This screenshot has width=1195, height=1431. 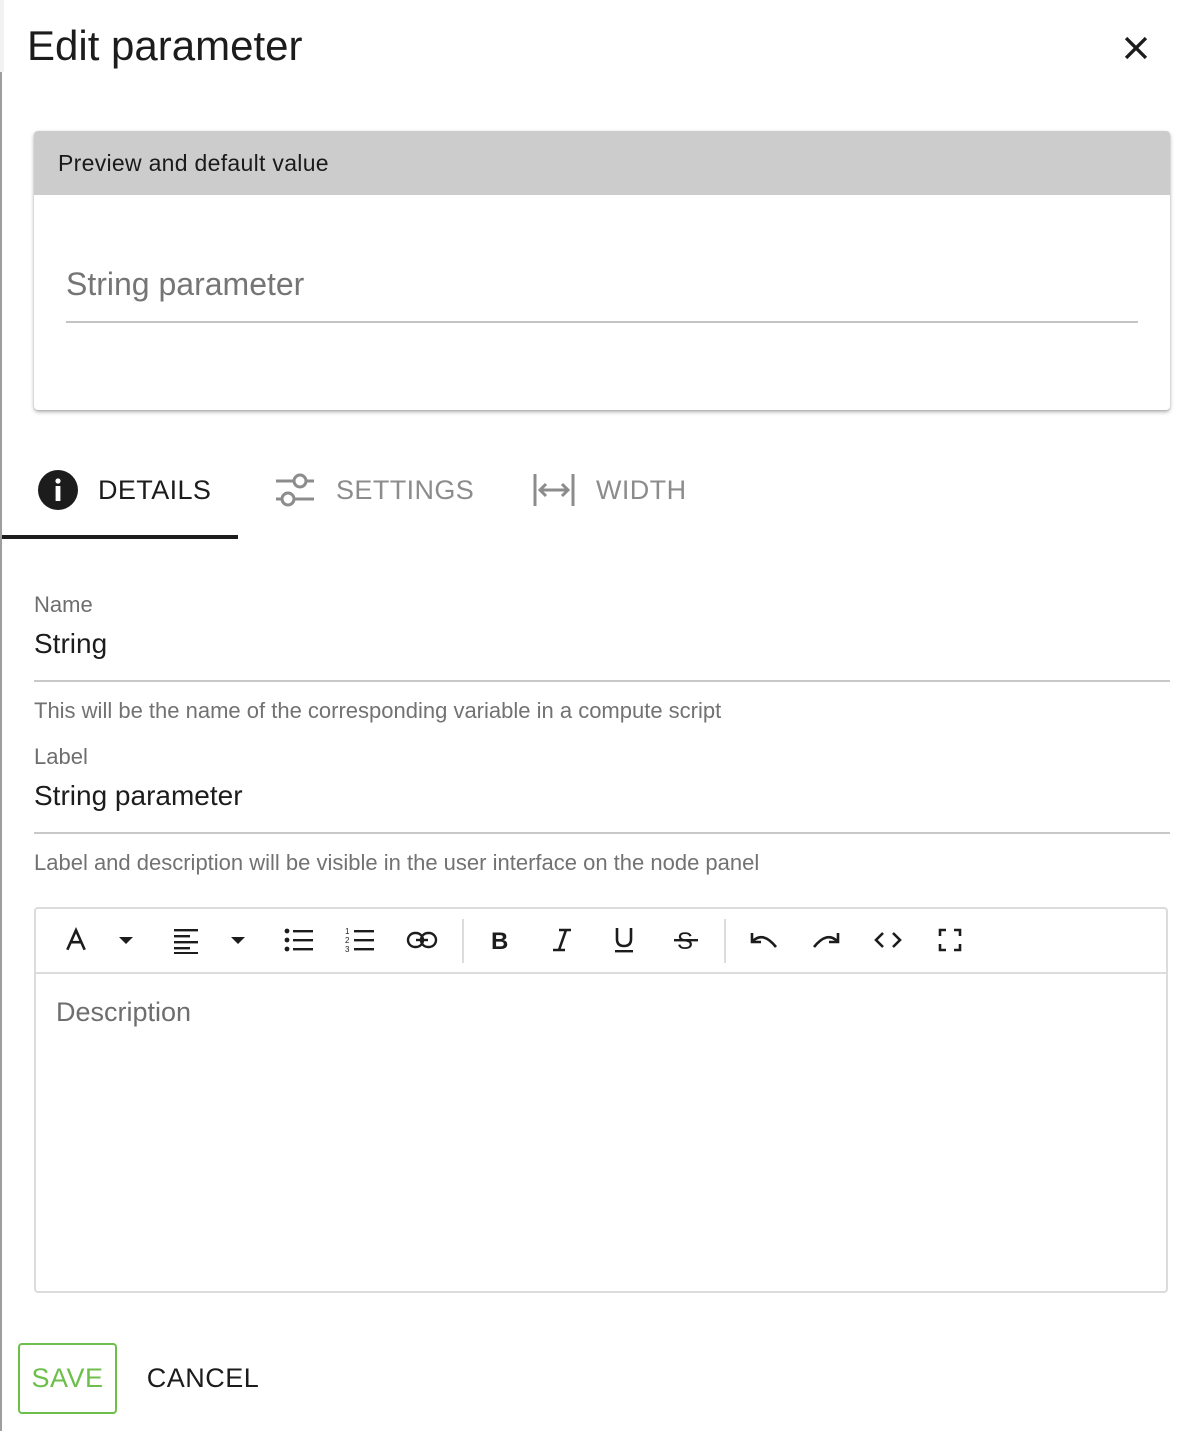 I want to click on tab-width: WIDTH, so click(x=609, y=490).